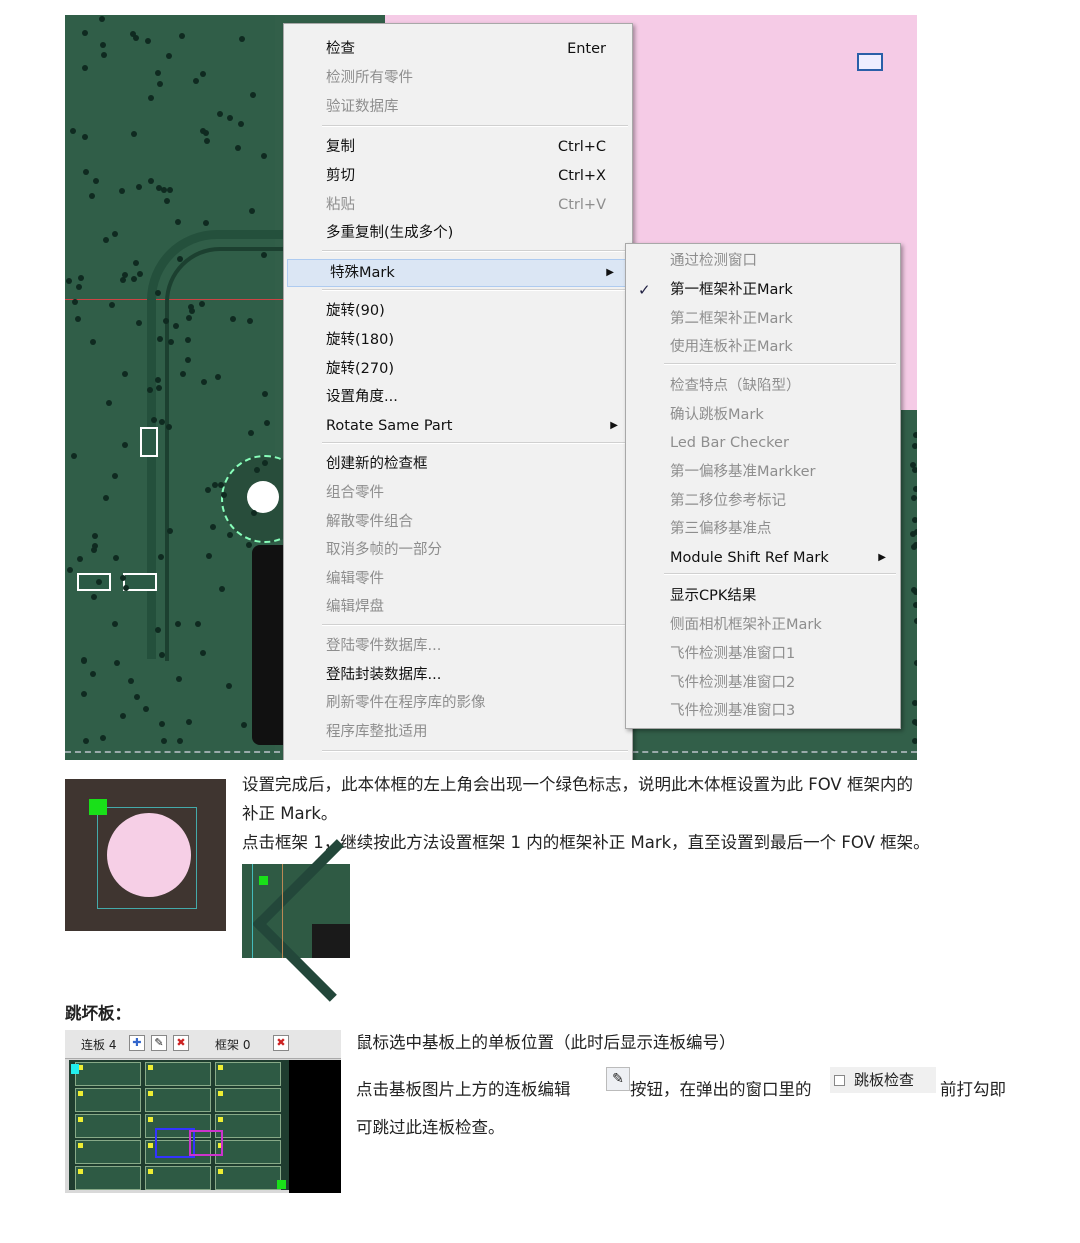 The image size is (1080, 1243). What do you see at coordinates (362, 107) in the screenshot?
I see `menu-item-label: 验证数据库` at bounding box center [362, 107].